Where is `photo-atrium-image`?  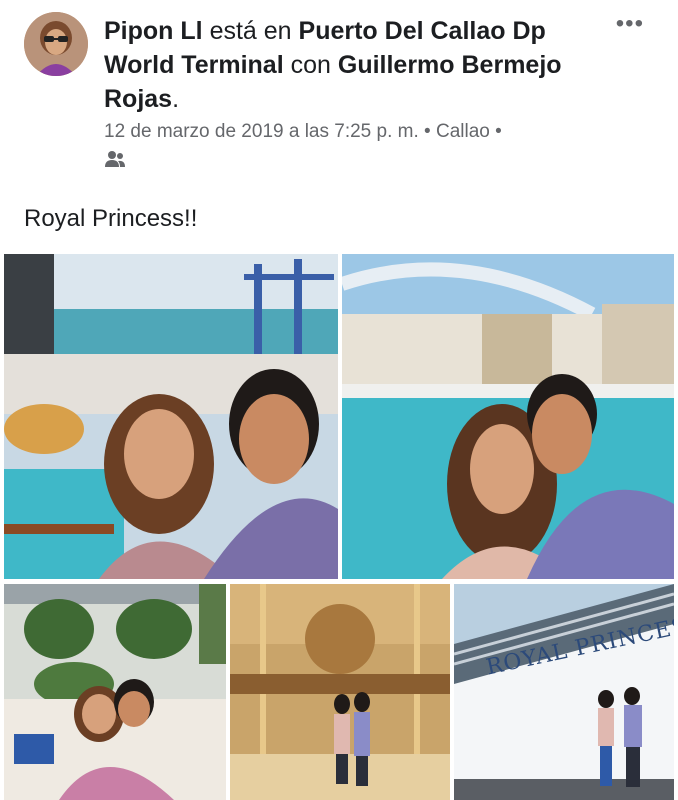 photo-atrium-image is located at coordinates (340, 692).